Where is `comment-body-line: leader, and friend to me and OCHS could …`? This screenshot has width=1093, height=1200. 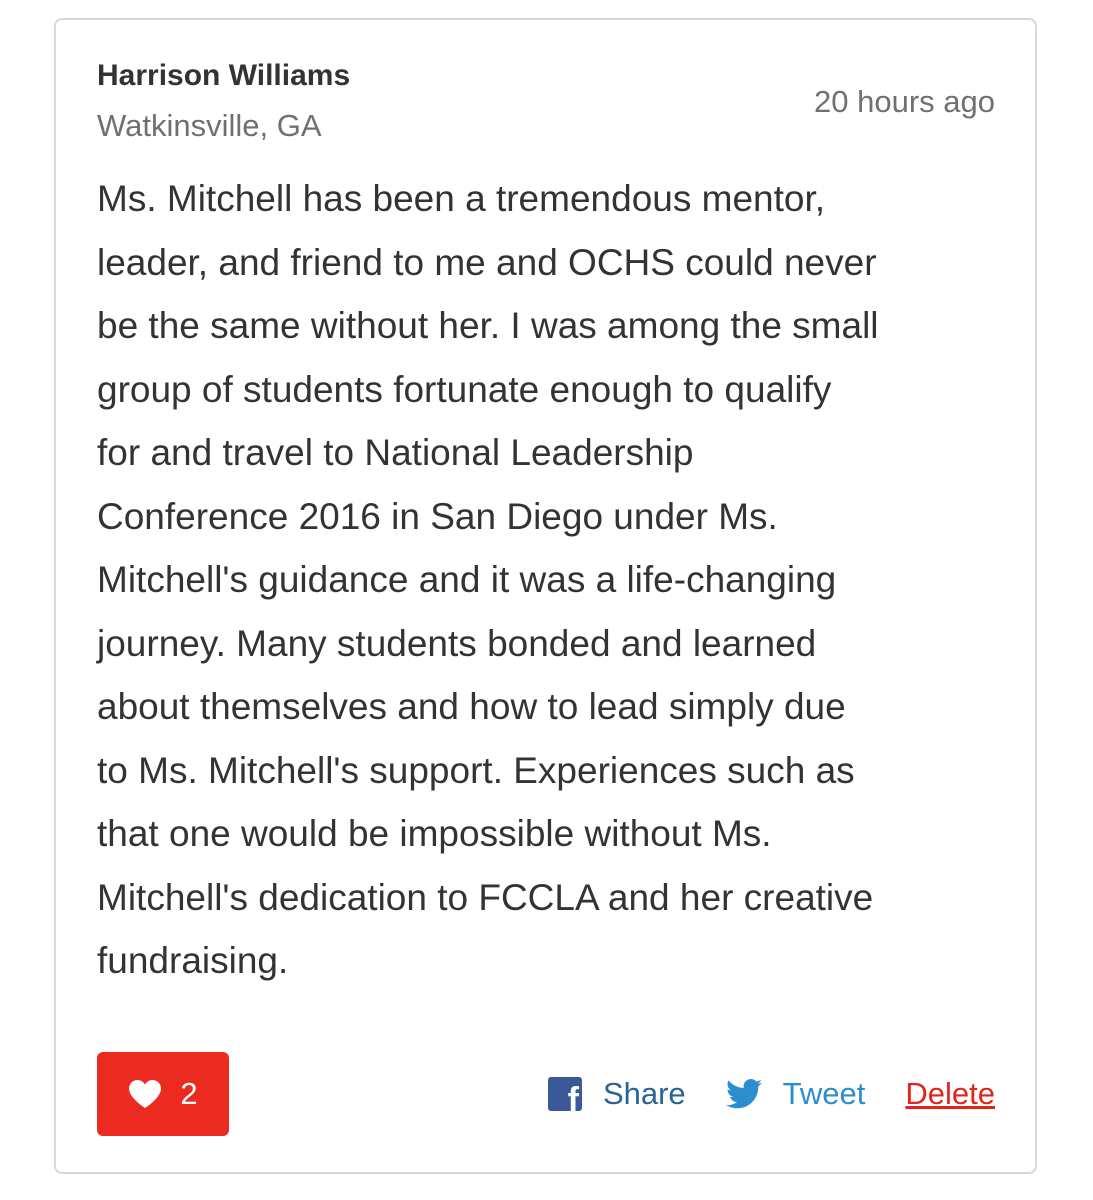
comment-body-line: leader, and friend to me and OCHS could … is located at coordinates (487, 262).